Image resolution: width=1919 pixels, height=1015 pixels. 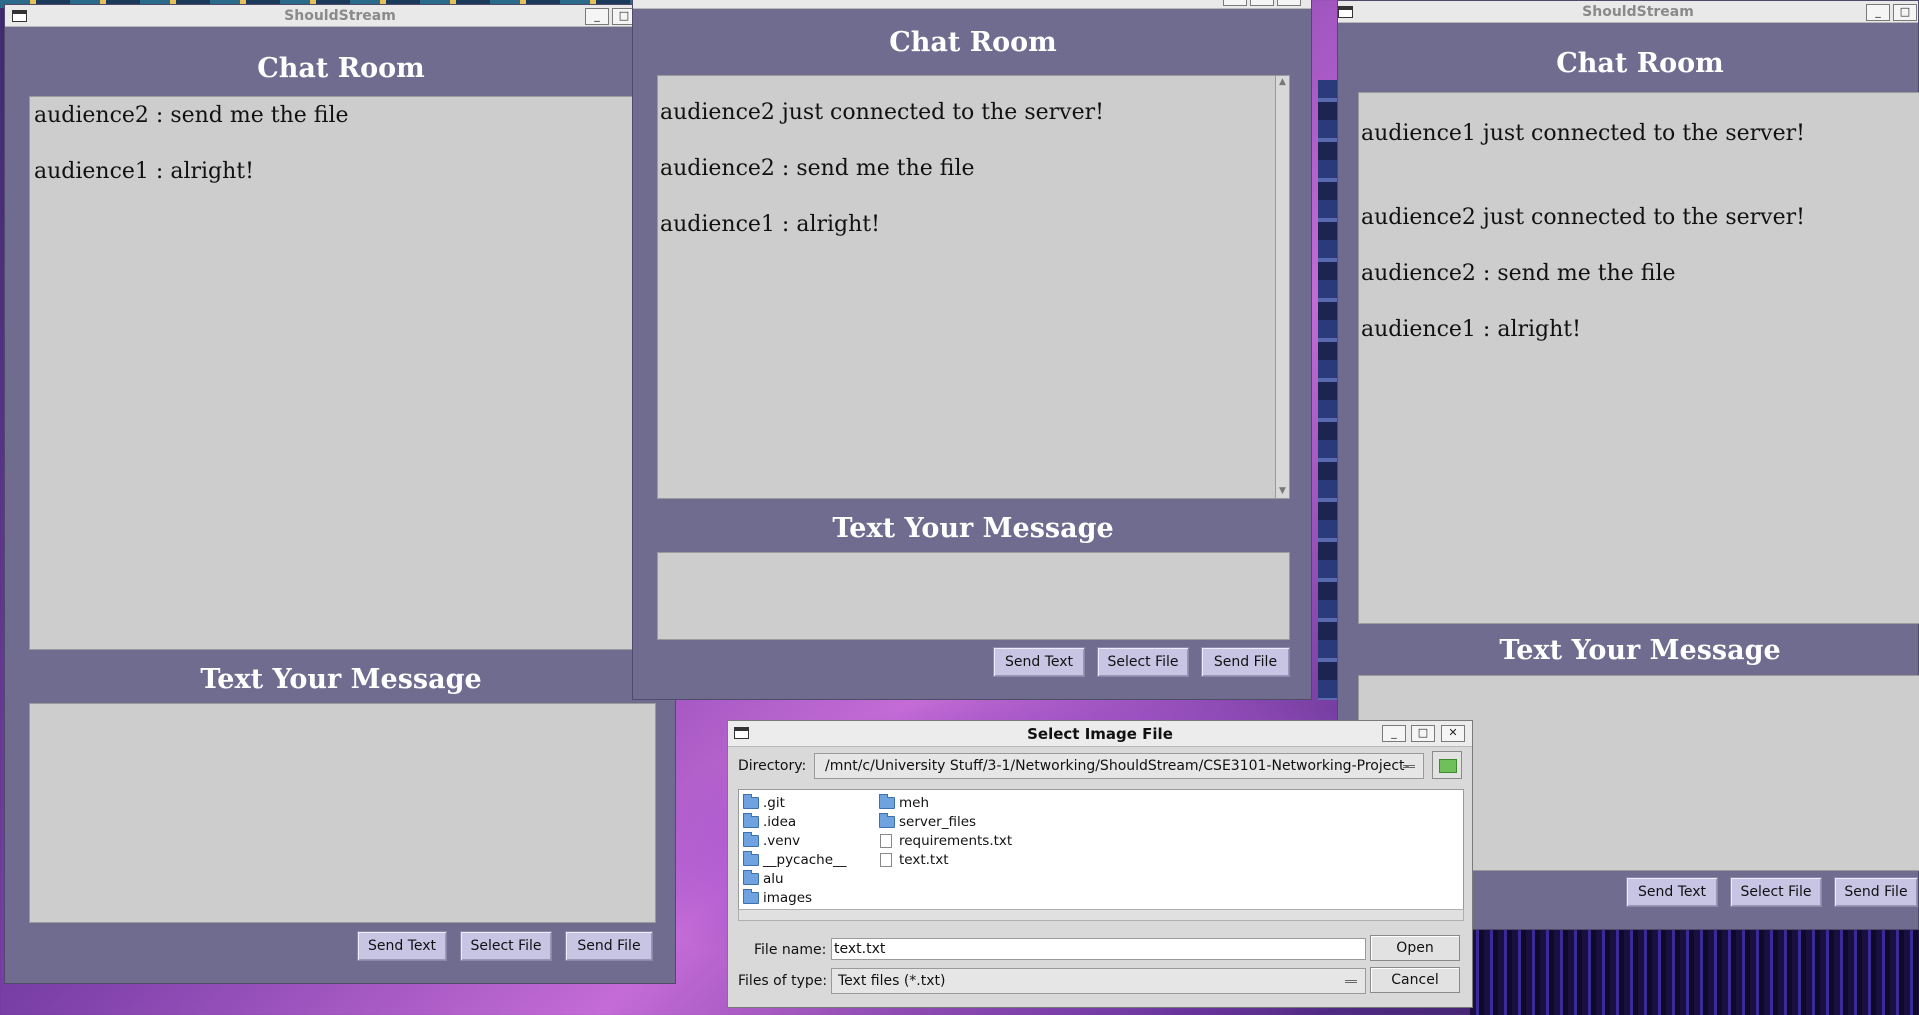 What do you see at coordinates (790, 950) in the screenshot?
I see `filename-label: File name:` at bounding box center [790, 950].